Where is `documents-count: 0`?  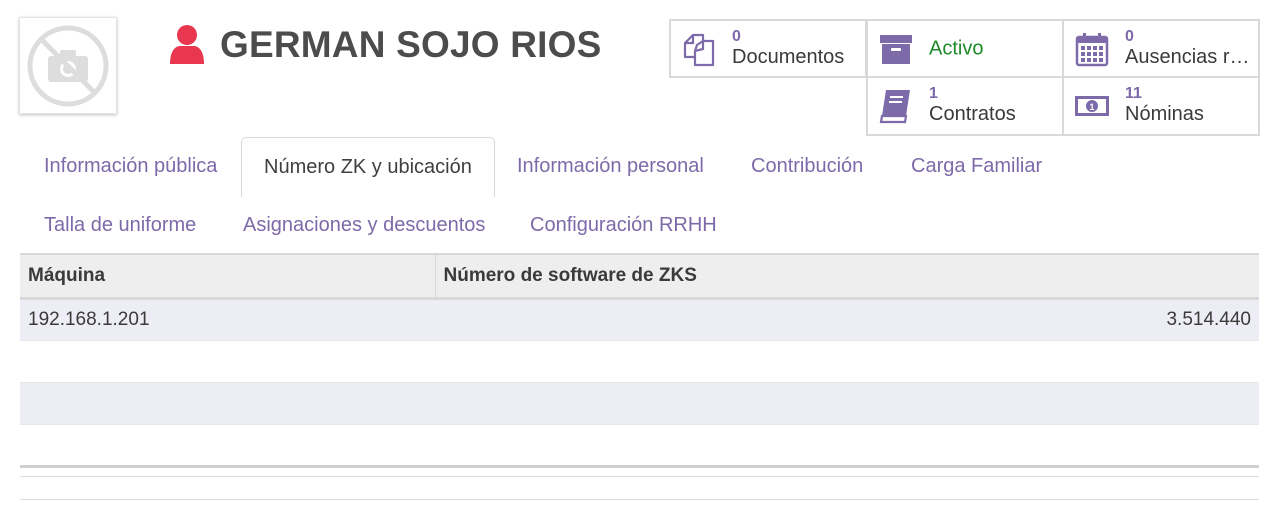 documents-count: 0 is located at coordinates (736, 36).